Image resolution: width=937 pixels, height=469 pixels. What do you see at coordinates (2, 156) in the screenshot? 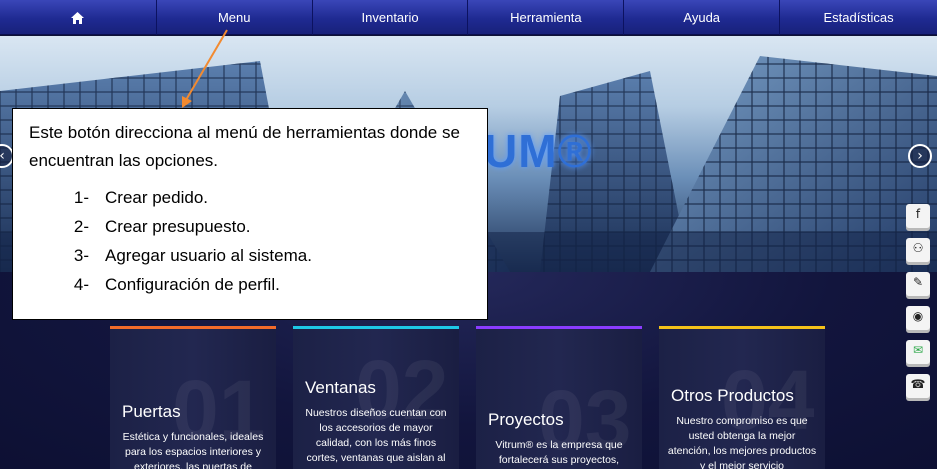
I see `chevron-left-icon: ‹` at bounding box center [2, 156].